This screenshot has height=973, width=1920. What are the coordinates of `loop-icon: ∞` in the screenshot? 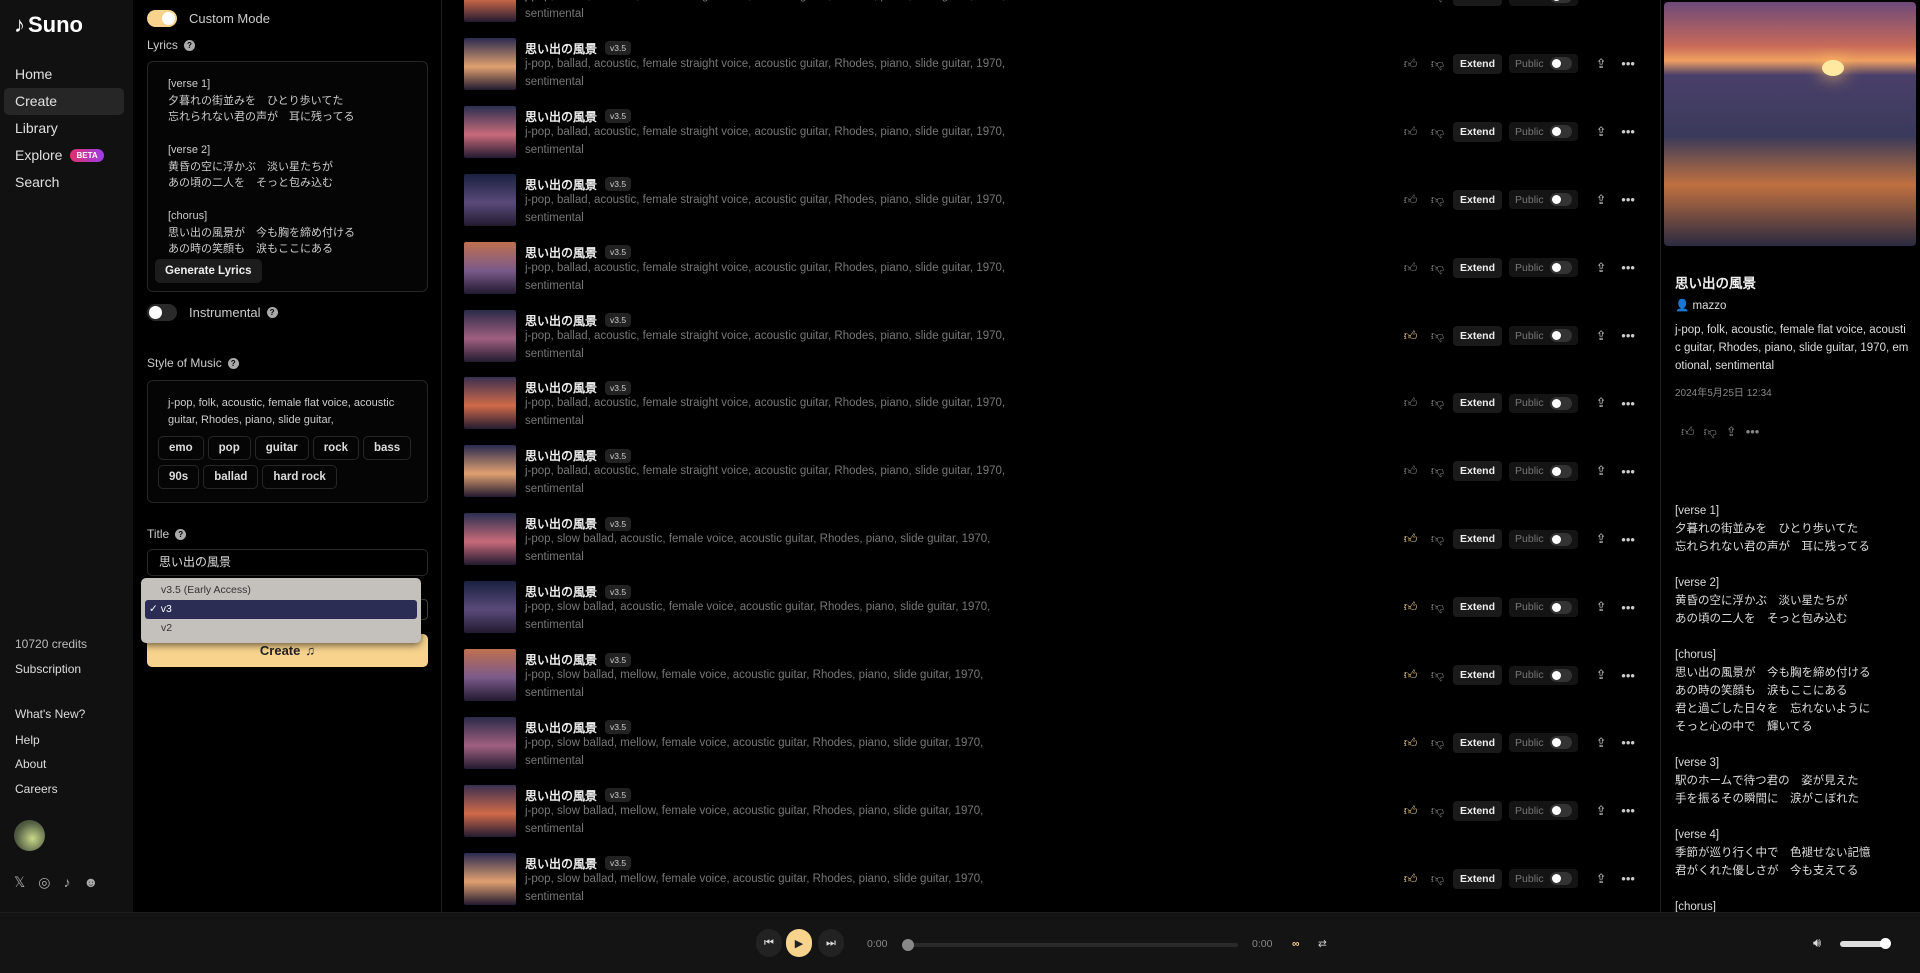 It's located at (1296, 944).